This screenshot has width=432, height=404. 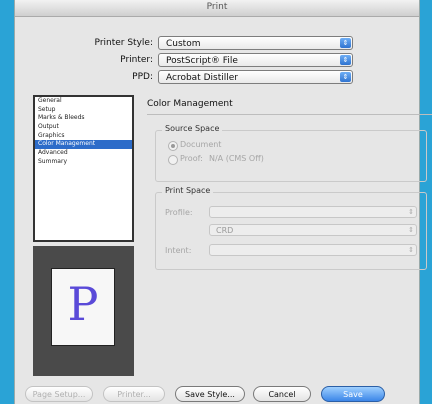 I want to click on ppd-label: PPD:, so click(x=142, y=77).